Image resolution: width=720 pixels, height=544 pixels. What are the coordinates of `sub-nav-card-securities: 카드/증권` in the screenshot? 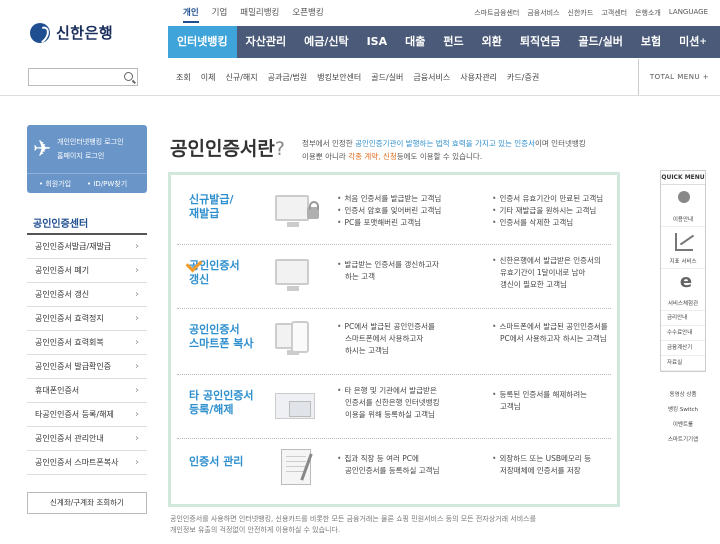 It's located at (523, 77).